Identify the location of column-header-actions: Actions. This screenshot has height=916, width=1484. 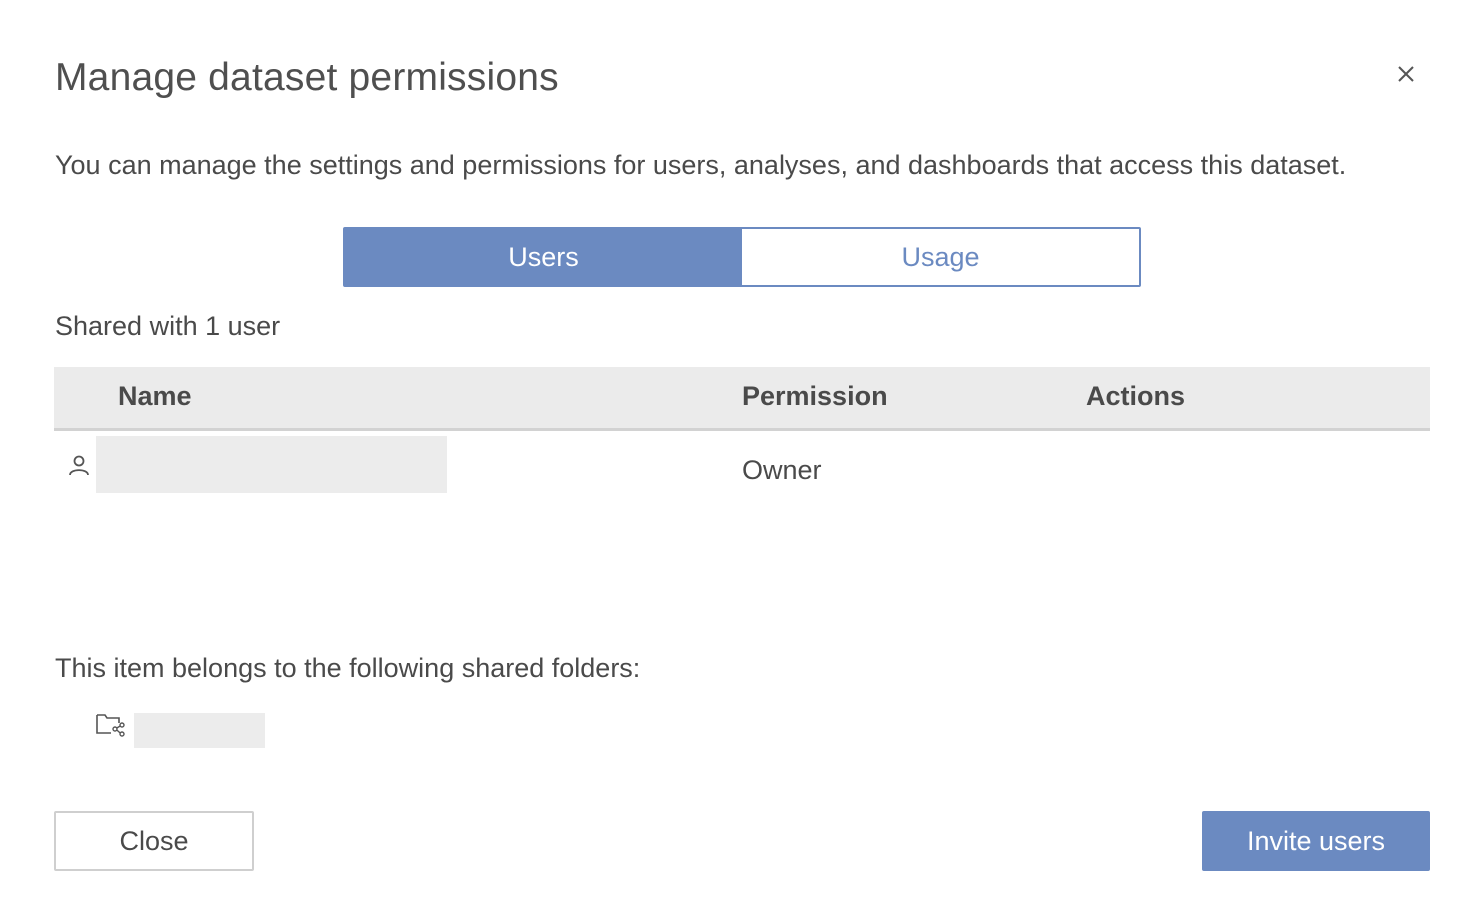
(1136, 396).